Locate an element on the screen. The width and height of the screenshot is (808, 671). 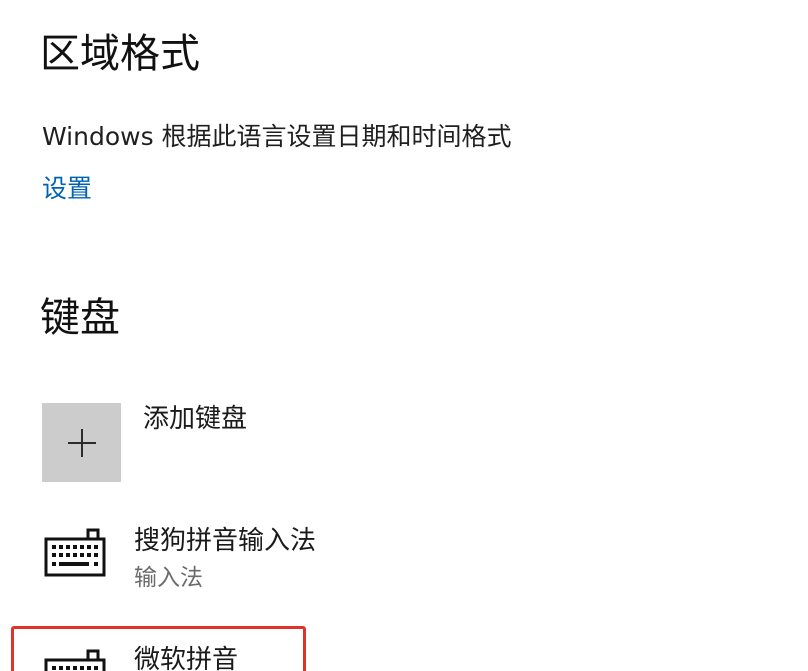
keyboard-icon is located at coordinates (75, 552).